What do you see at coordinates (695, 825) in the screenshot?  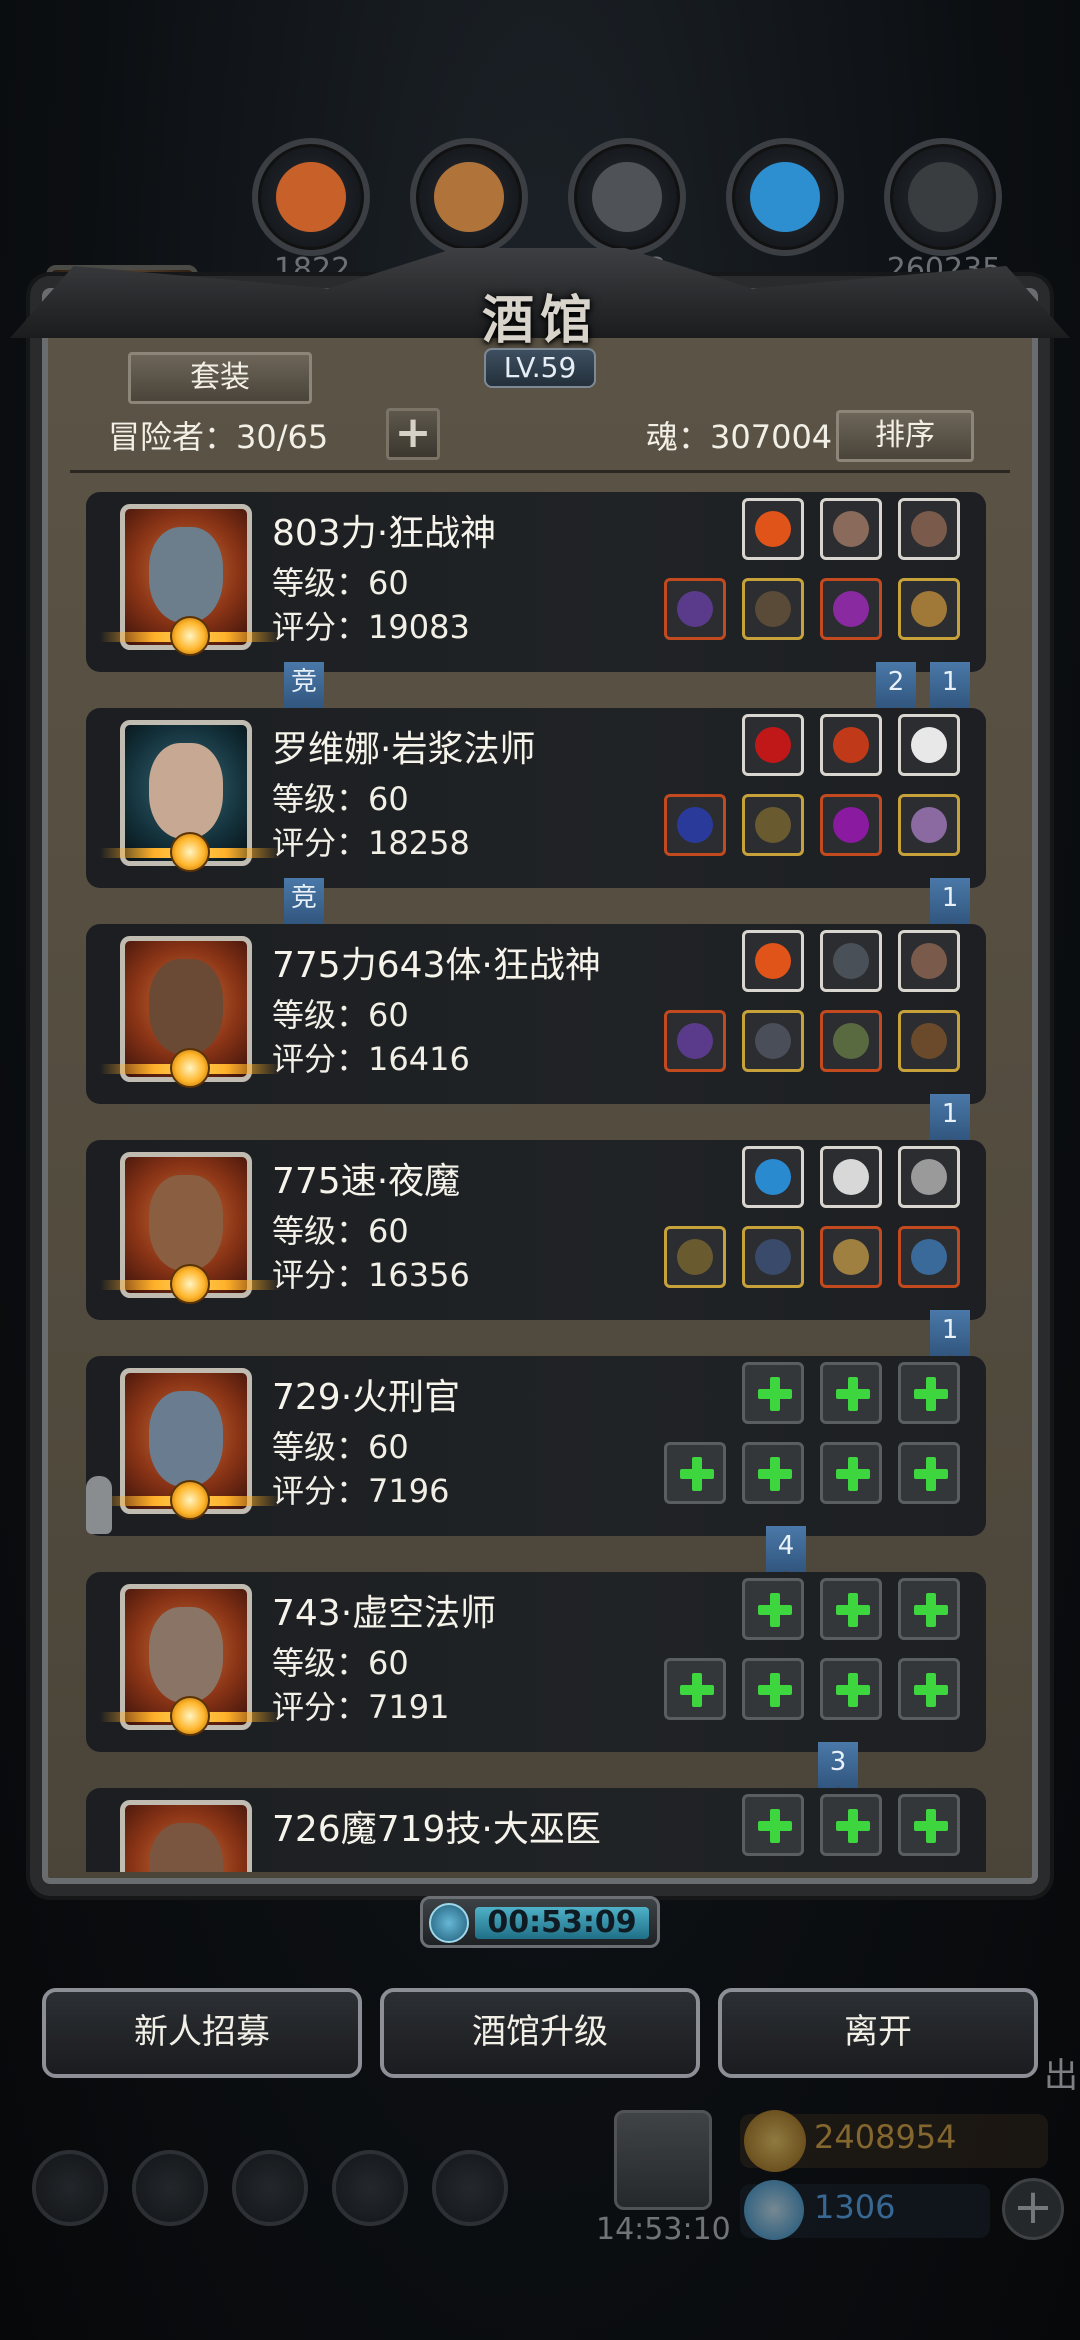 I see `staff-weapon-icon` at bounding box center [695, 825].